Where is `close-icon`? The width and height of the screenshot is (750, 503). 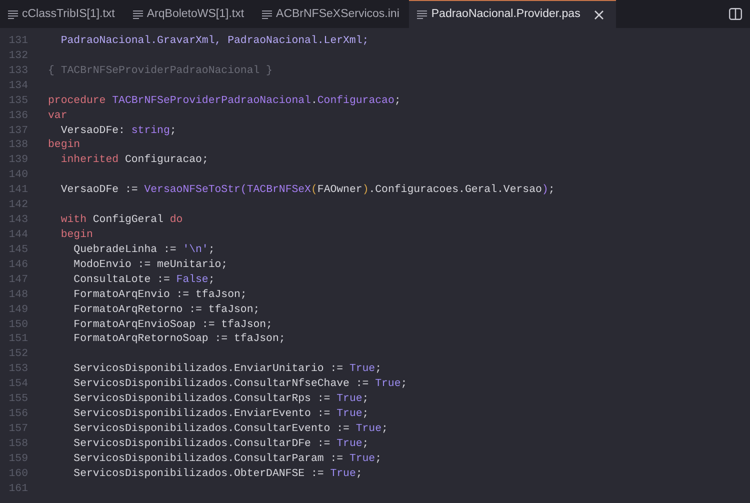 close-icon is located at coordinates (599, 15).